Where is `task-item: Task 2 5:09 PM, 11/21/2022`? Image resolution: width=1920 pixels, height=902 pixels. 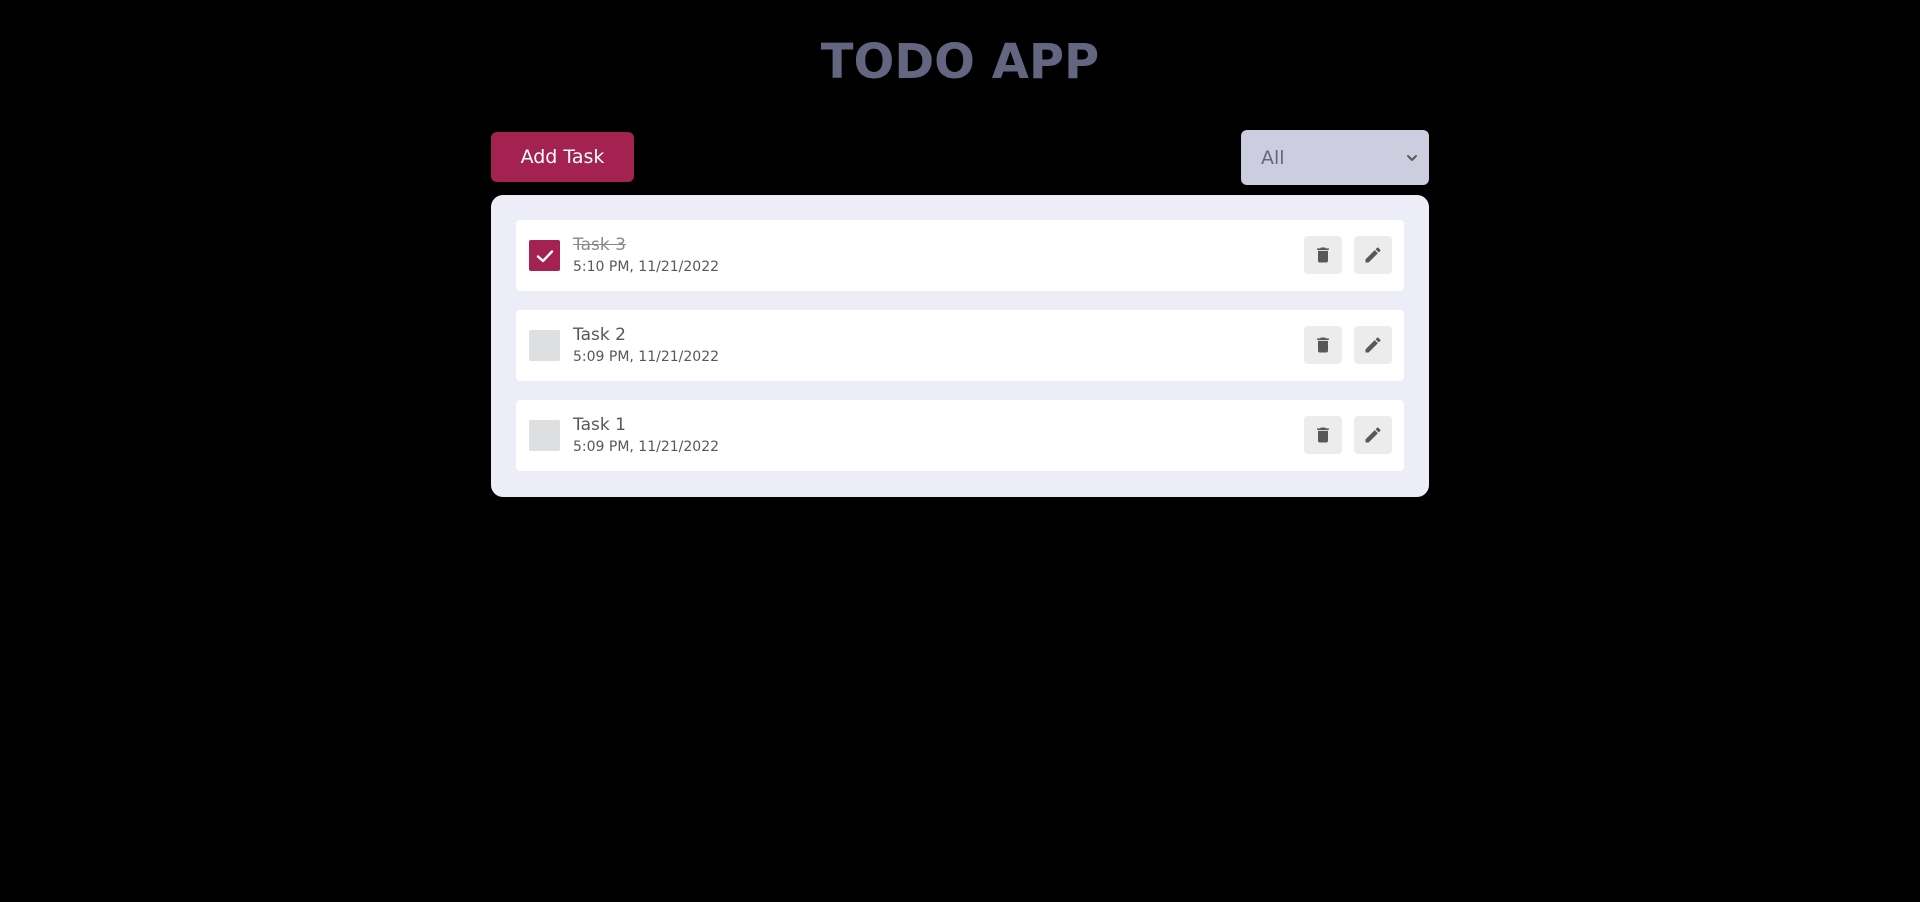
task-item: Task 2 5:09 PM, 11/21/2022 is located at coordinates (960, 345).